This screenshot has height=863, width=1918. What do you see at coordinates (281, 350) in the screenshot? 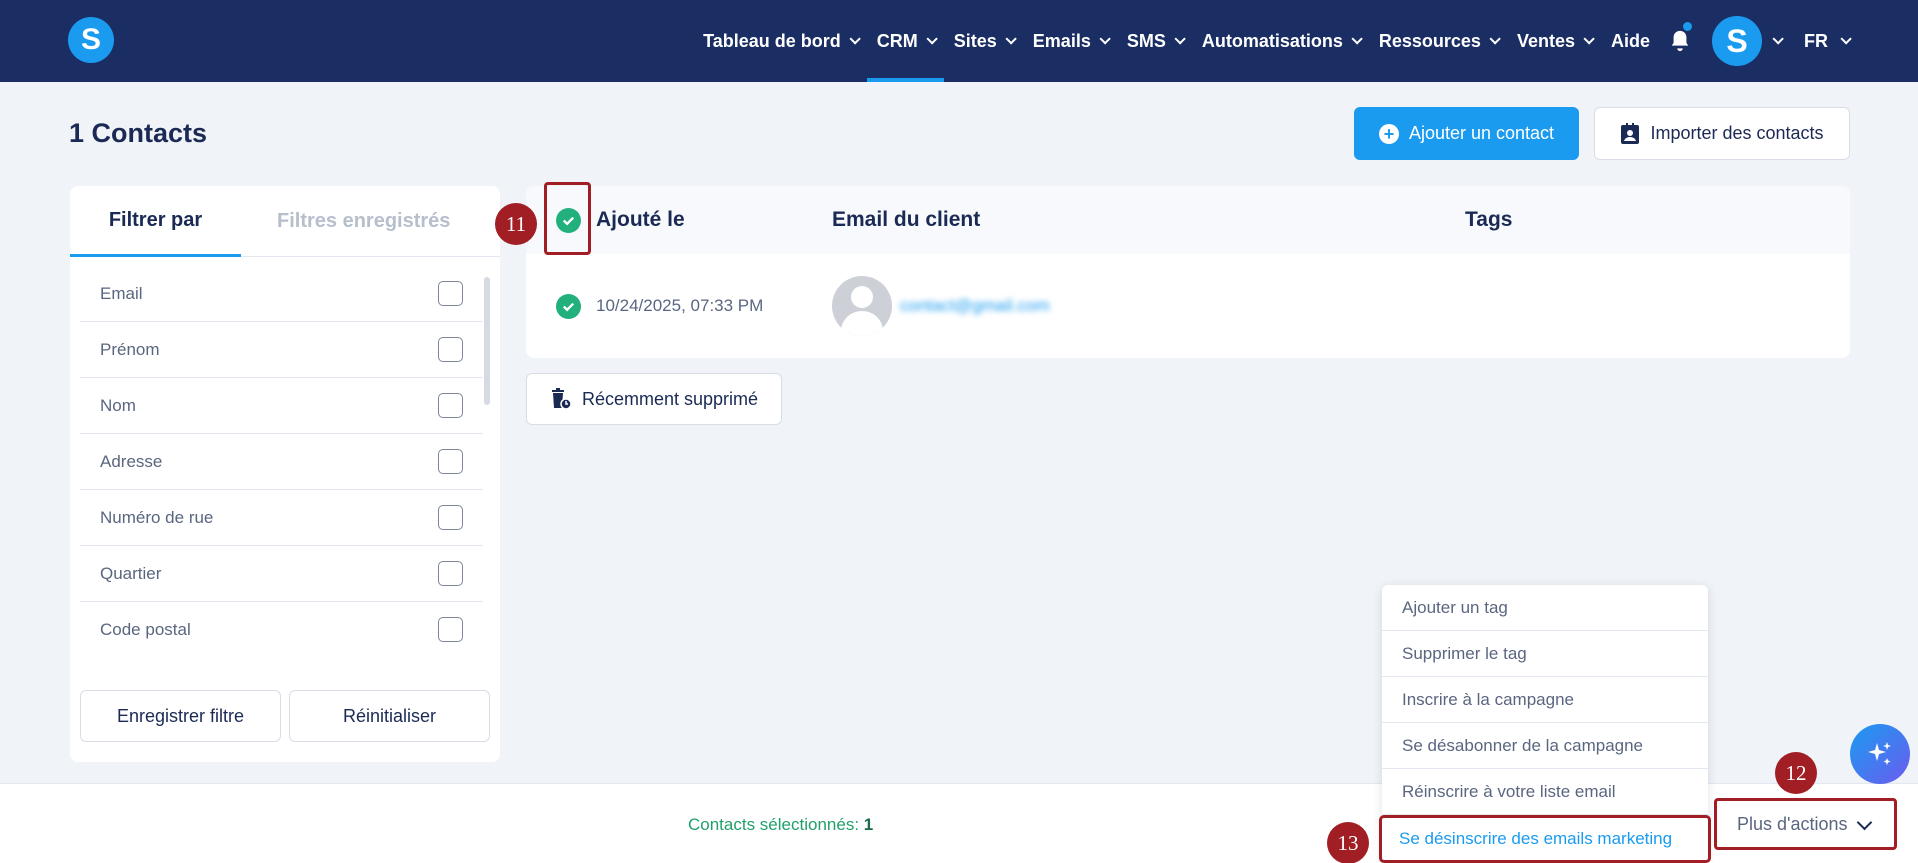
I see `filter-item-first-name: Prénom` at bounding box center [281, 350].